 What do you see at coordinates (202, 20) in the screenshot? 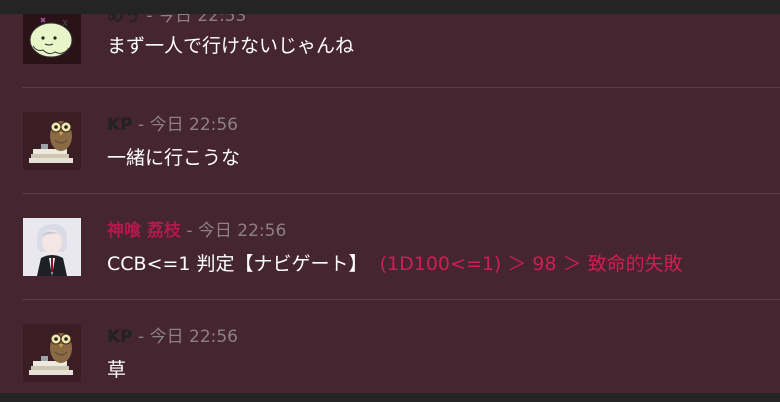
I see `timestamp: 今日 22:53` at bounding box center [202, 20].